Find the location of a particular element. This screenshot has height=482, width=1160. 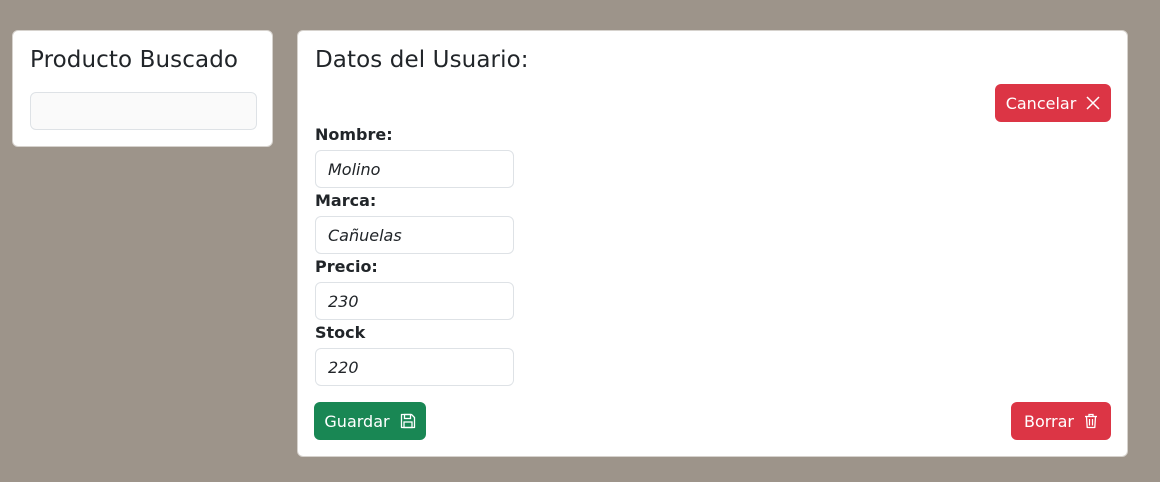

search-card: Producto Buscado is located at coordinates (142, 88).